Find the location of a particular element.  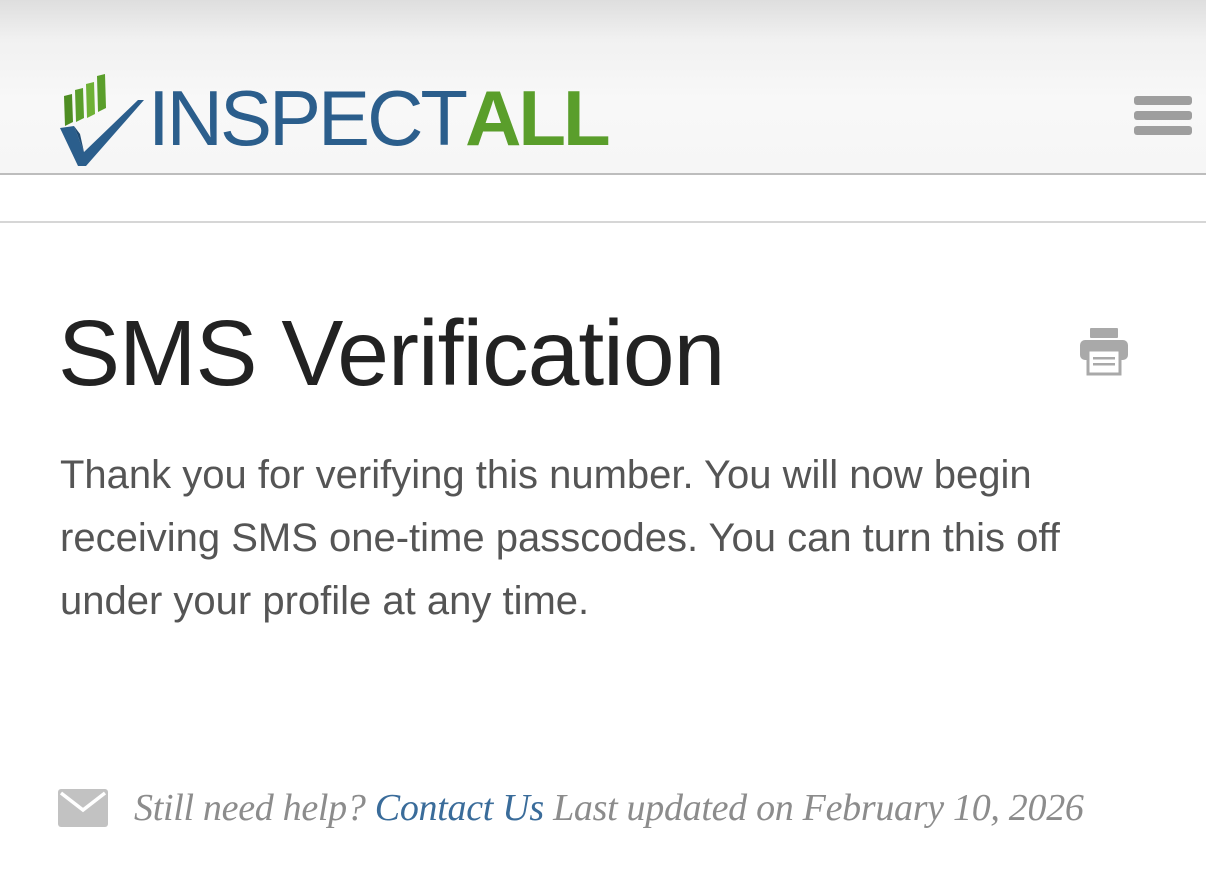

last-updated-label: Last updated on is located at coordinates (673, 808).